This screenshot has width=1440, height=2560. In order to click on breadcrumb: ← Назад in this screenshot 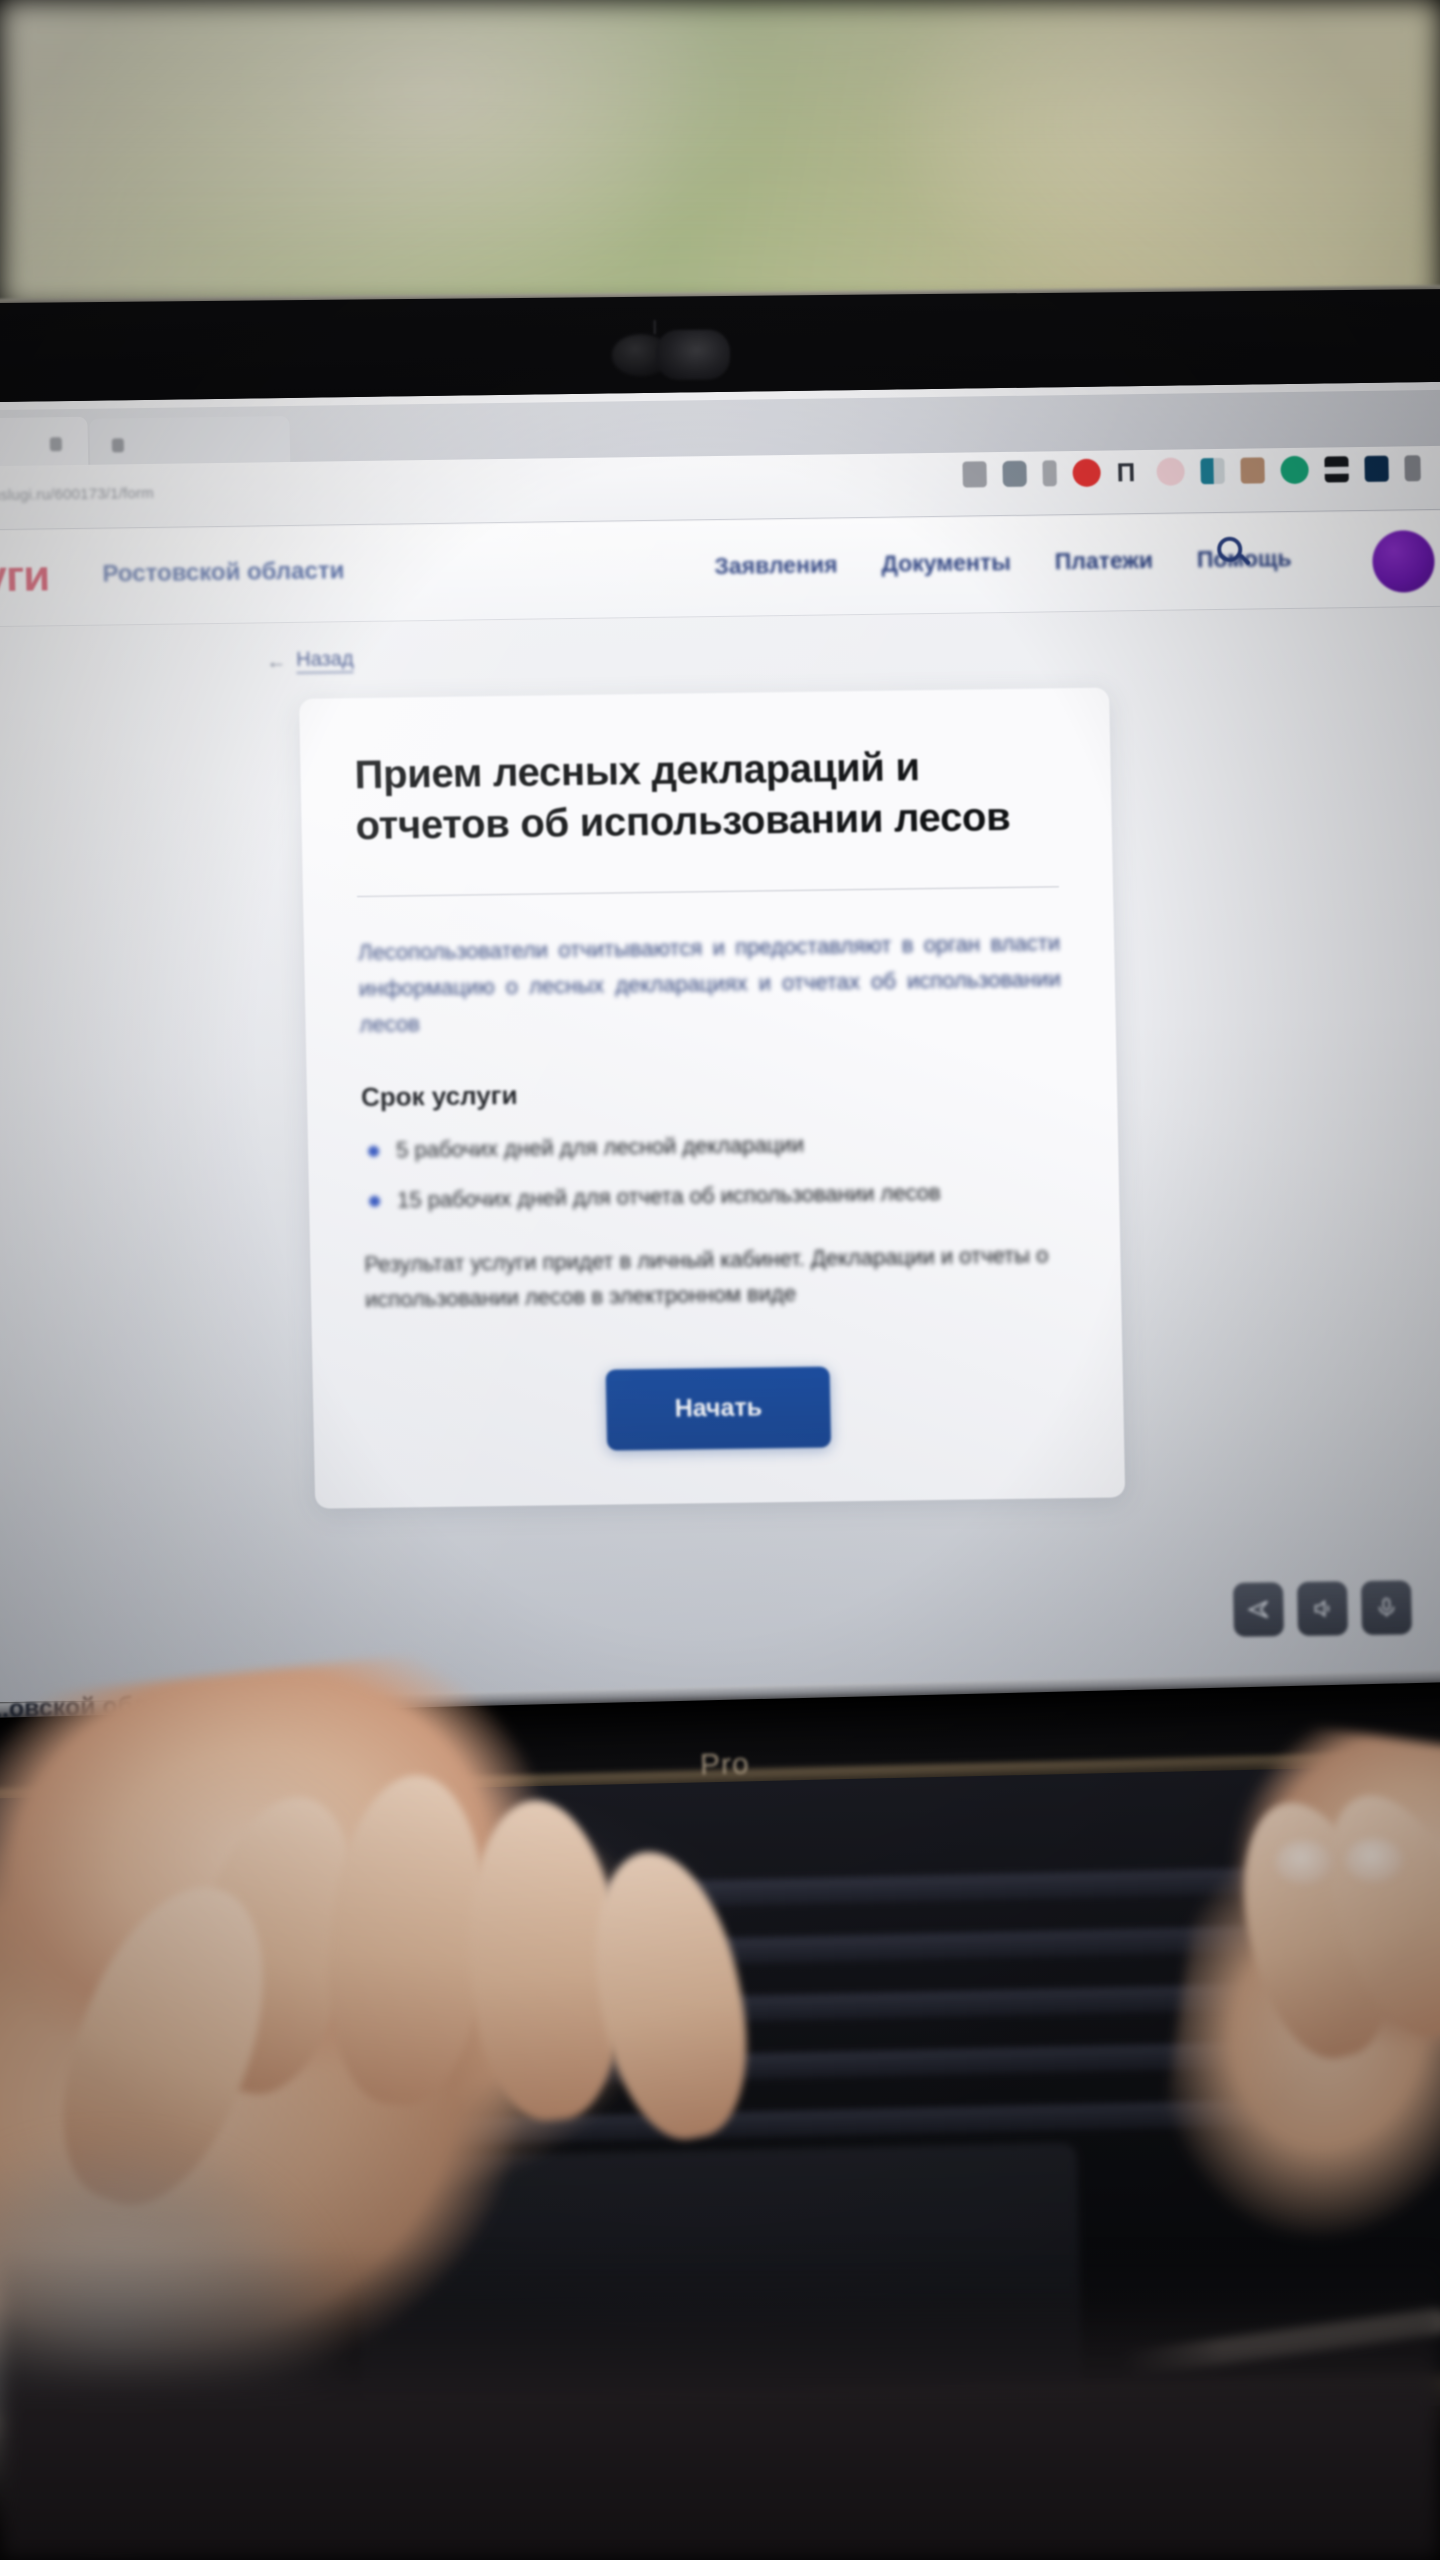, I will do `click(310, 661)`.